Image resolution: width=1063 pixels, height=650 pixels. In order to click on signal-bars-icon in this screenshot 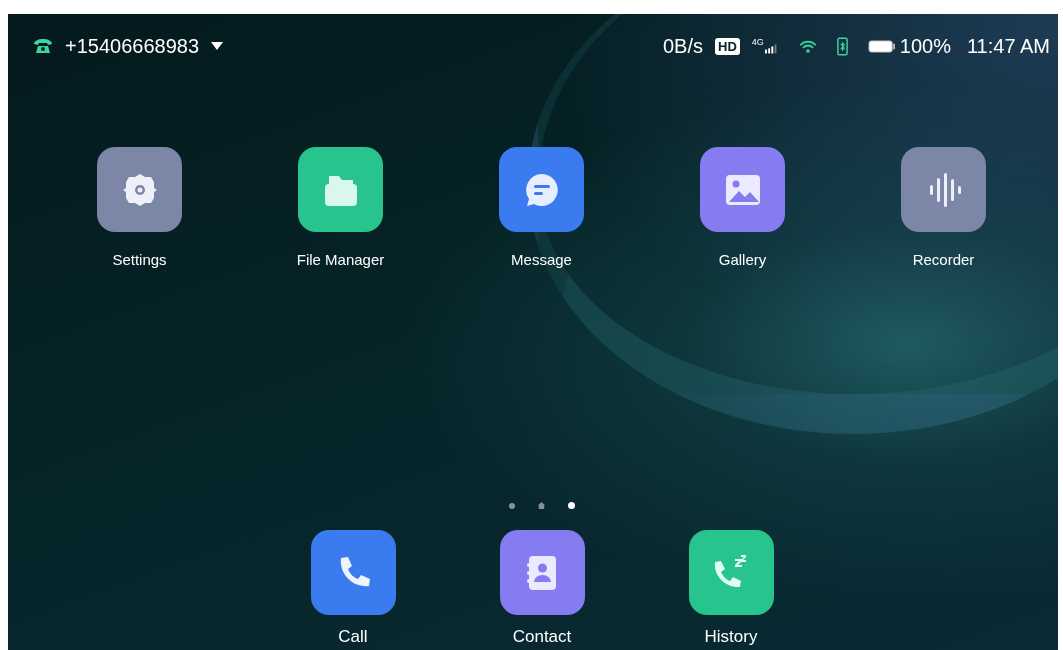, I will do `click(771, 48)`.